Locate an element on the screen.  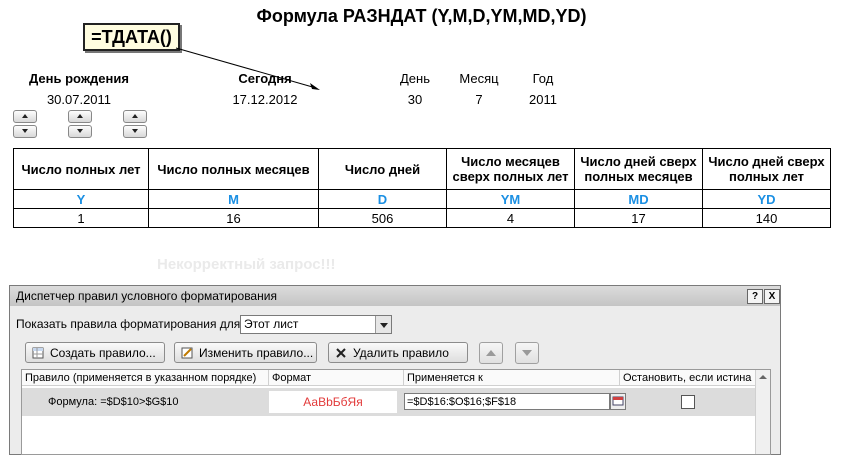
day-label: День is located at coordinates (415, 78).